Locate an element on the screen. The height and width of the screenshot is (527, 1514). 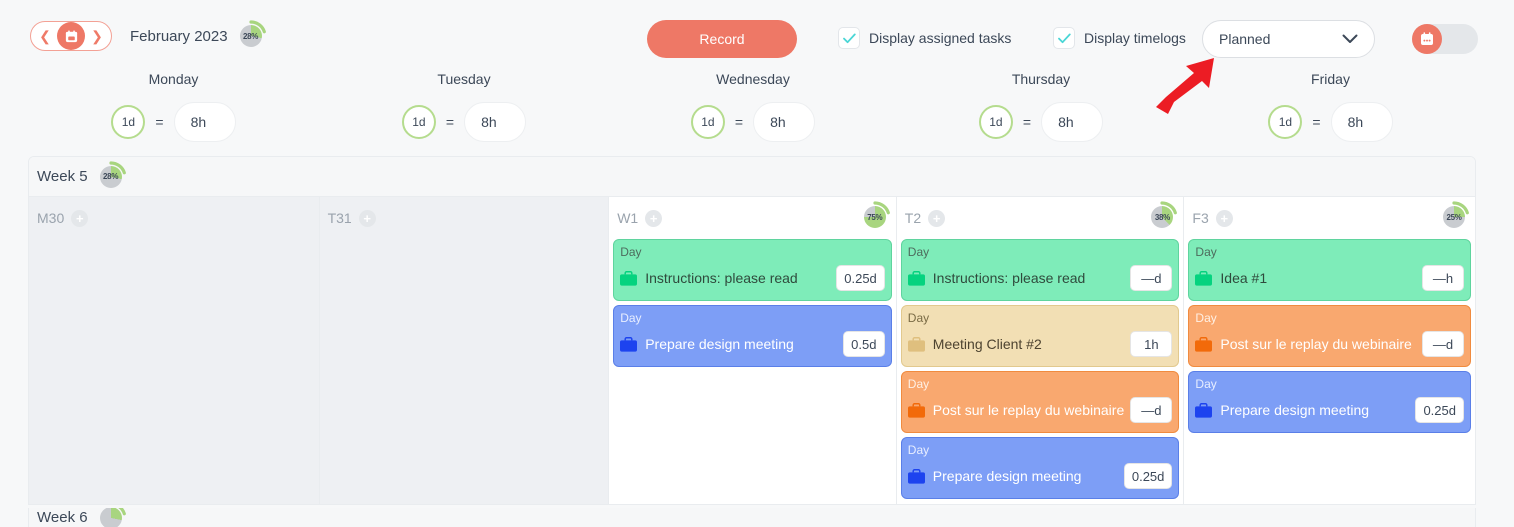
day-progress-value: 75% is located at coordinates (875, 217).